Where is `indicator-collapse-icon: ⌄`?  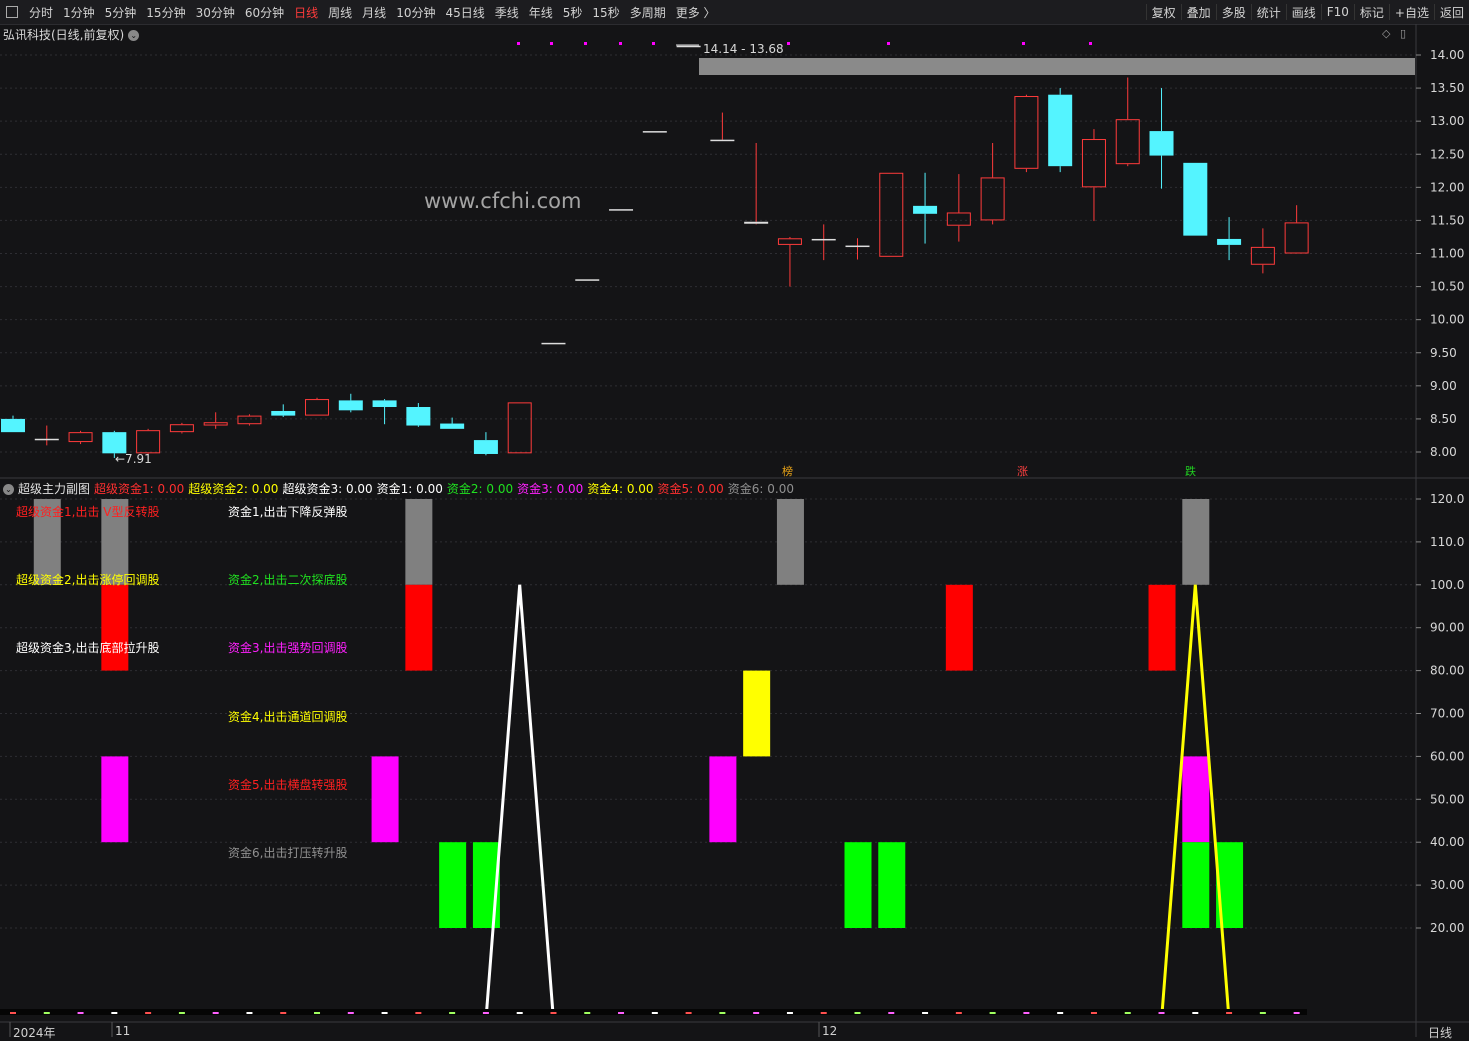 indicator-collapse-icon: ⌄ is located at coordinates (8, 489).